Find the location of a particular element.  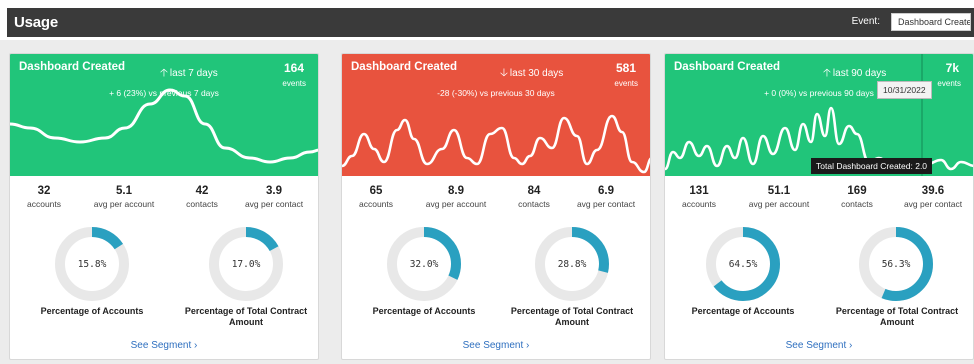

range-label: last 30 days is located at coordinates (536, 73).